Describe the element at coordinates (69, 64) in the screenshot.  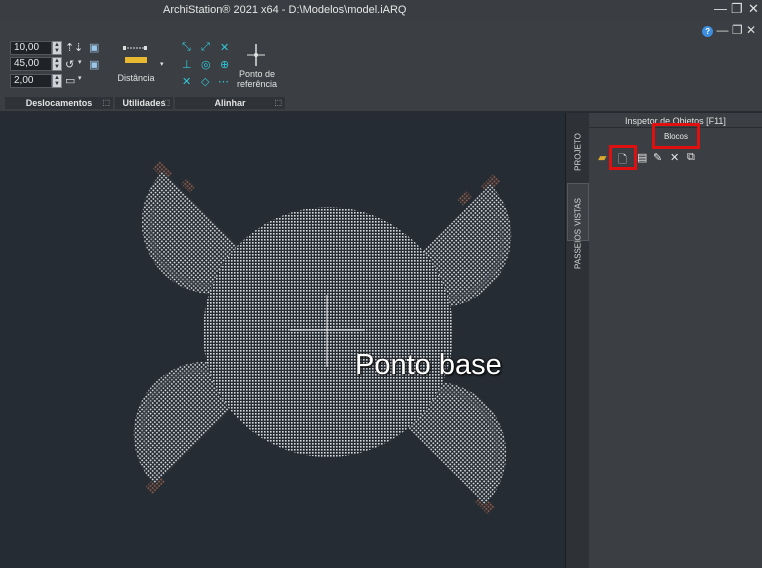
I see `rotate-icon: ↺` at that location.